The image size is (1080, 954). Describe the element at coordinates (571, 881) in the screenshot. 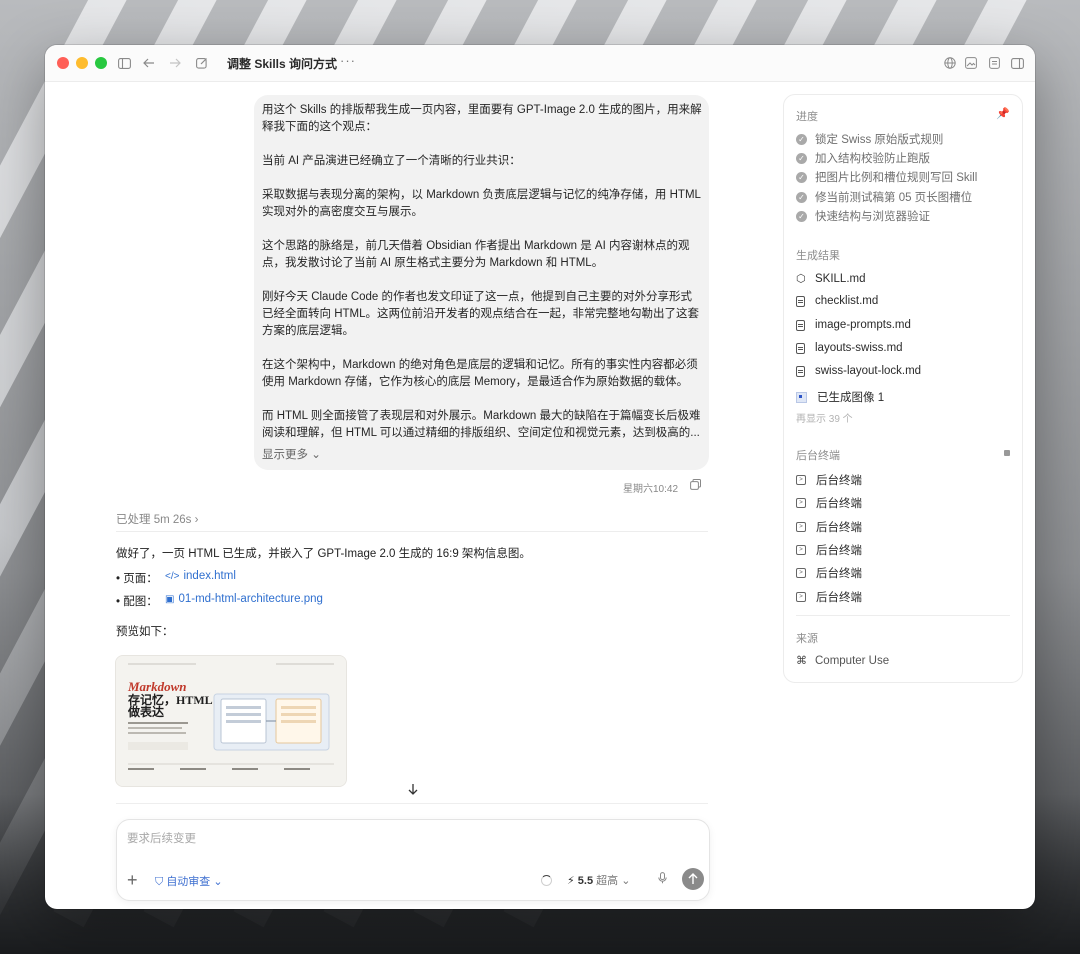

I see `lightning-icon: ⚡` at that location.